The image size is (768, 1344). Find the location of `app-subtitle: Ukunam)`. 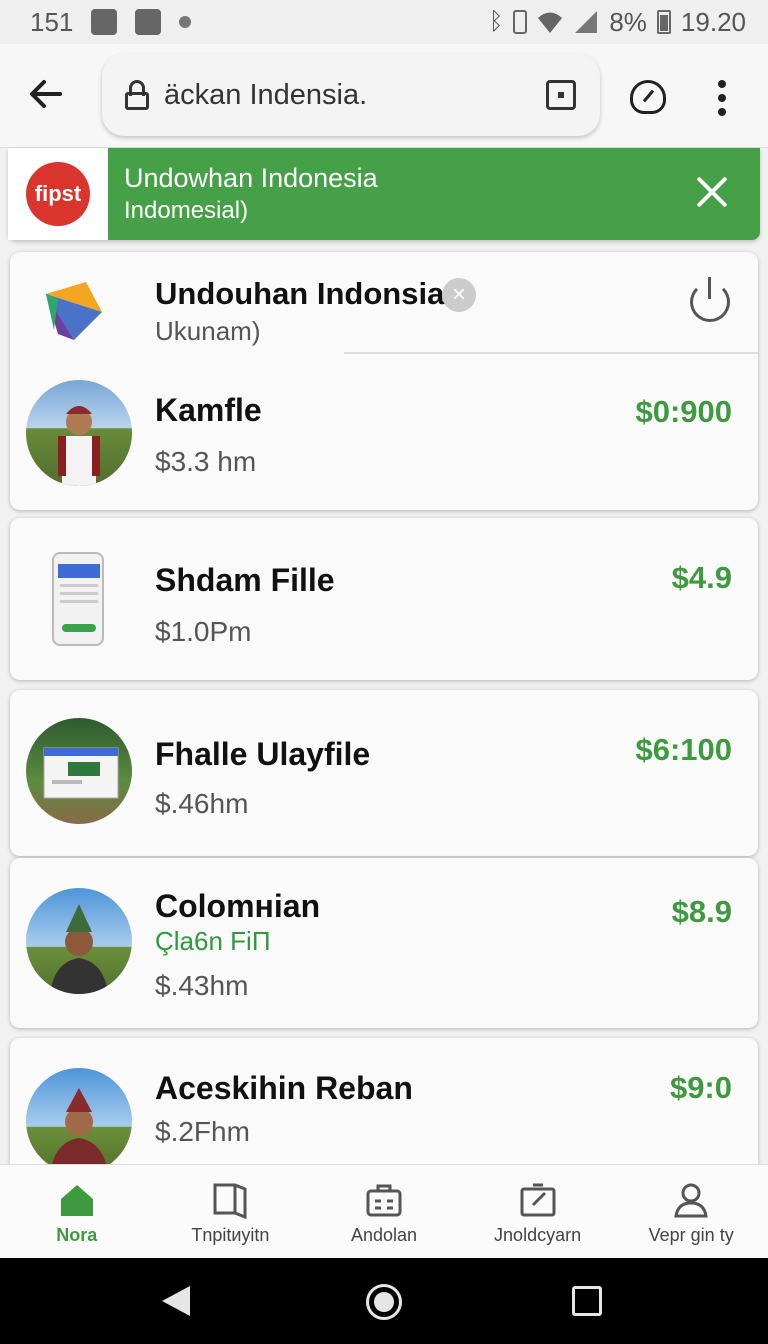

app-subtitle: Ukunam) is located at coordinates (208, 331).